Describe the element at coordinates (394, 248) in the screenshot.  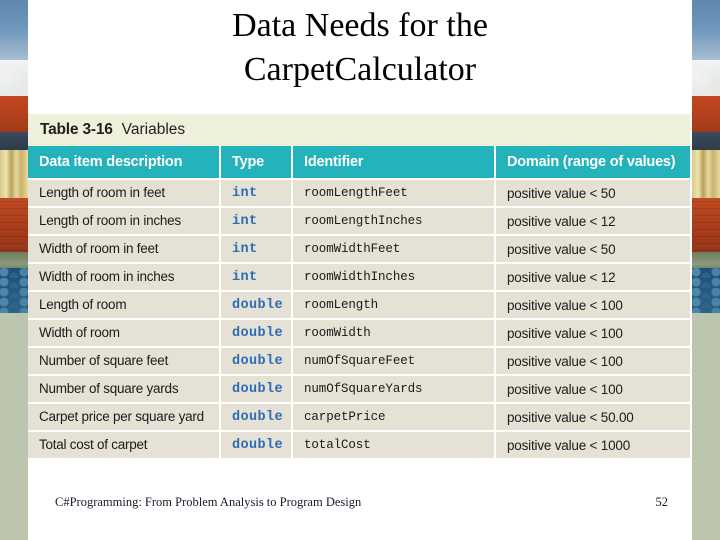
I see `cell-identifier: roomWidthFeet` at that location.